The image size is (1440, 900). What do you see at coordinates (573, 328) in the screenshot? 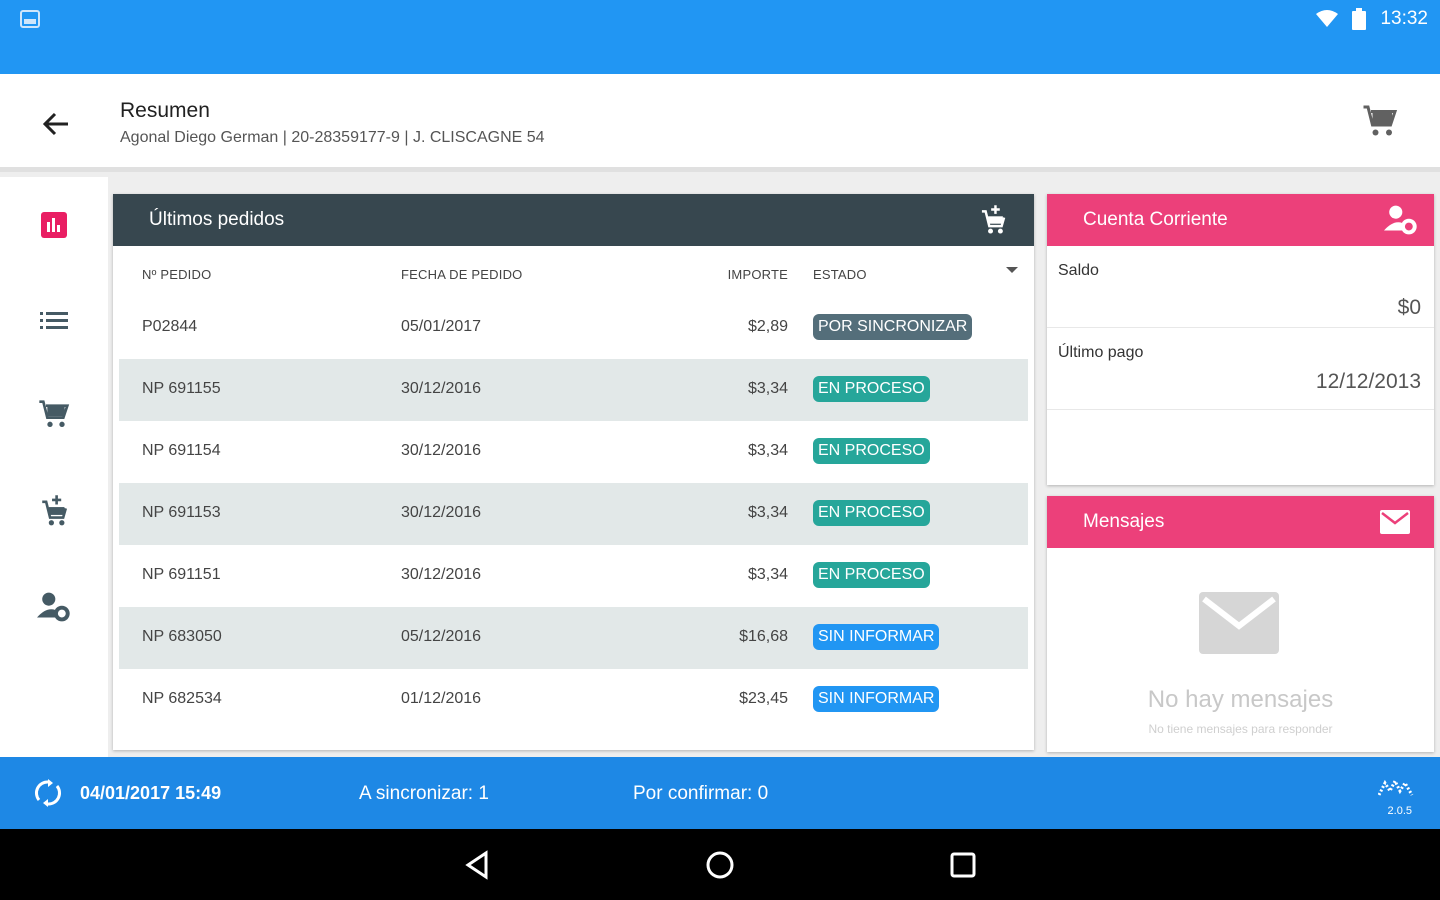
I see `table-row: P02844 05/01/2017 $2,89 POR SINCRONIZAR` at bounding box center [573, 328].